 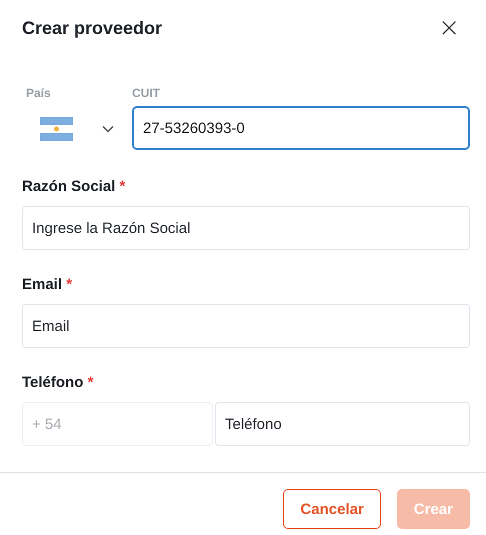 I want to click on cuit-field: 27-53260393-0, so click(x=301, y=128).